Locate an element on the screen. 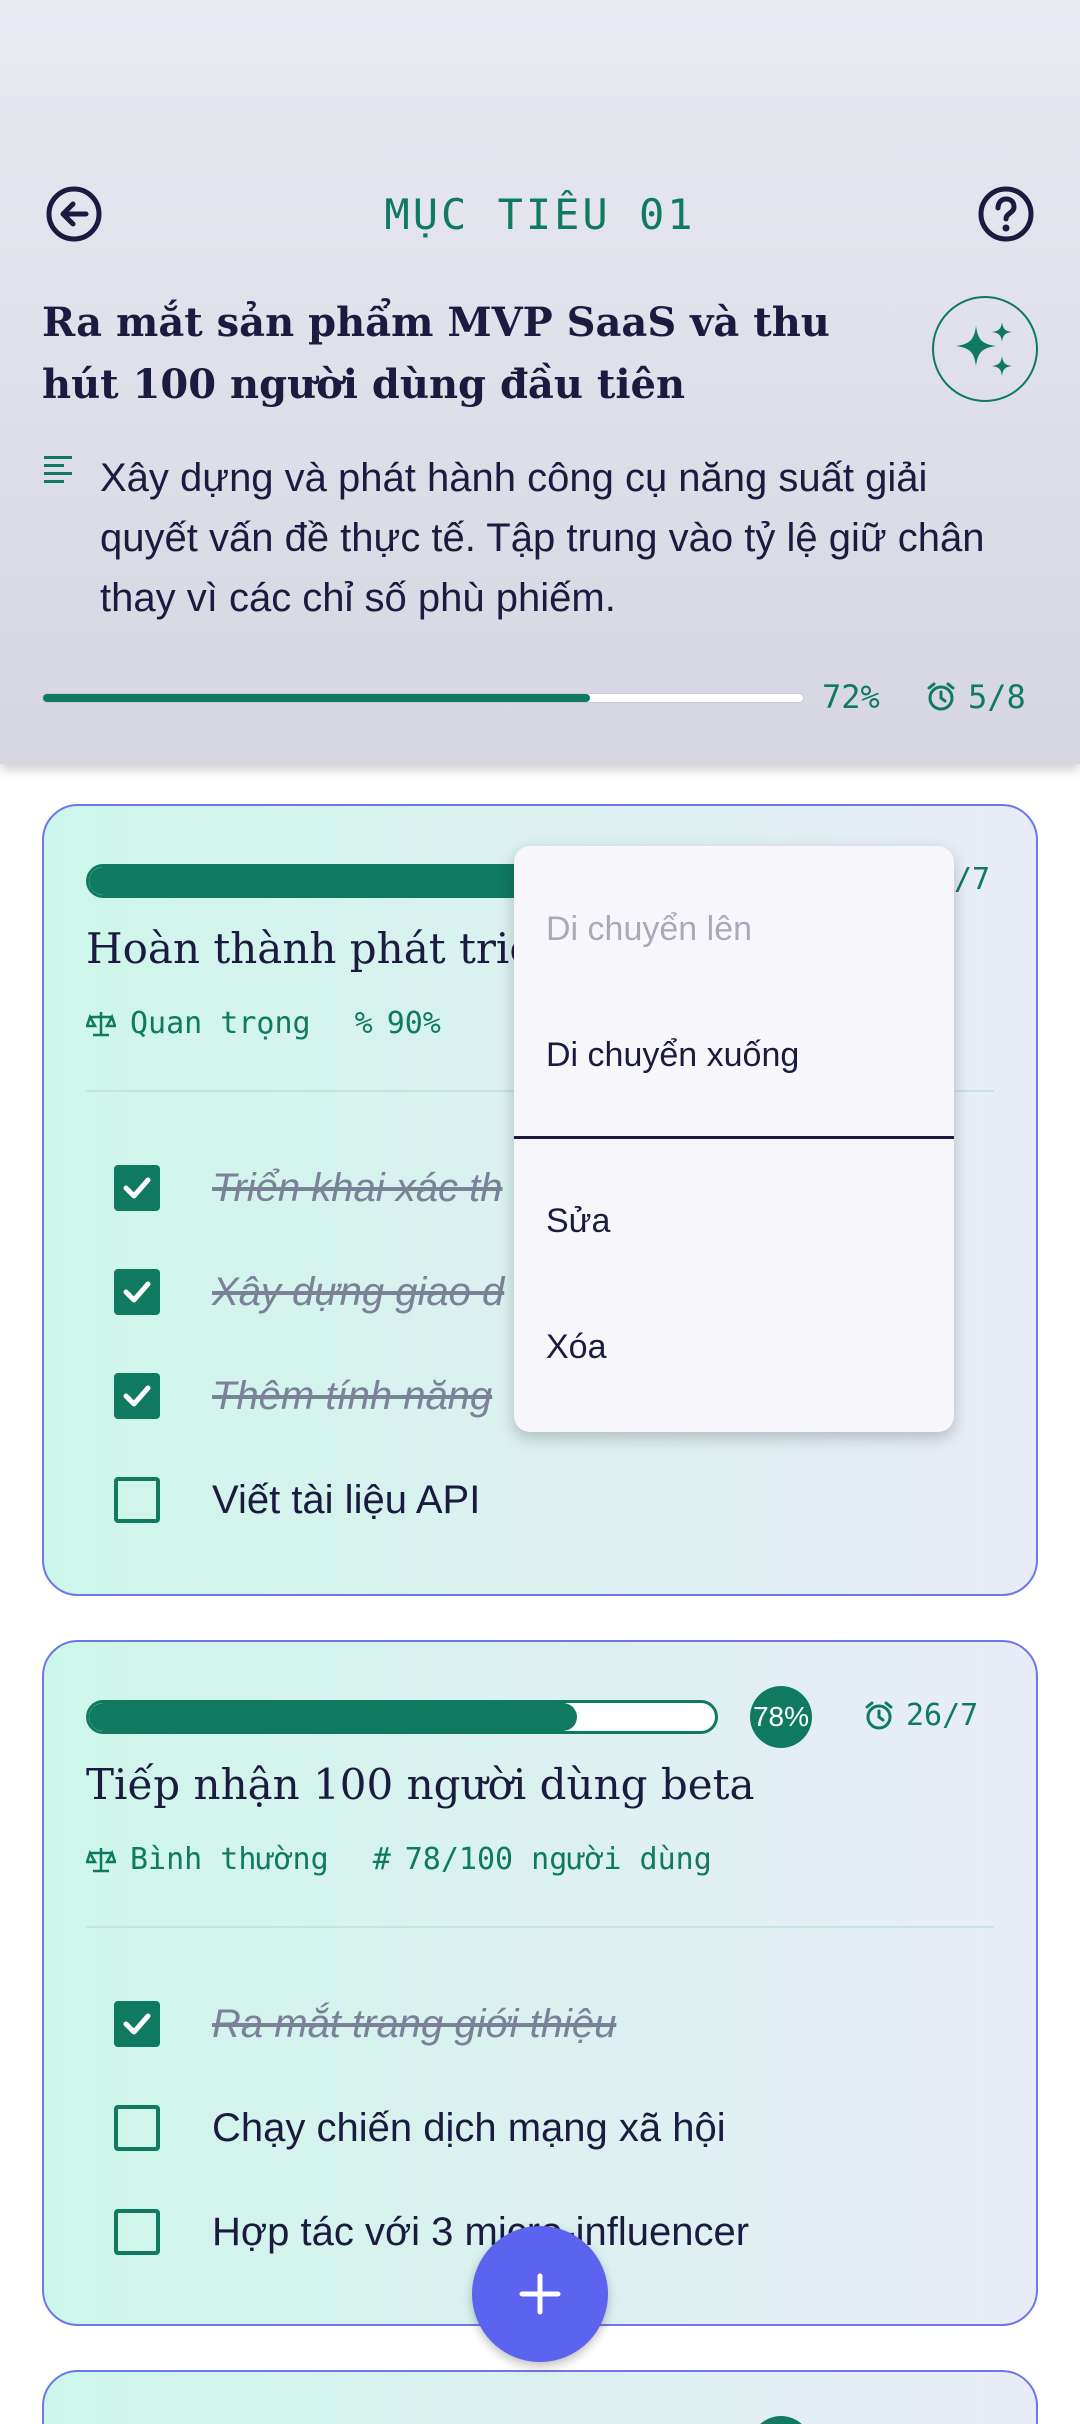 The image size is (1080, 2424). task-label: Viết tài liệu API is located at coordinates (346, 1499).